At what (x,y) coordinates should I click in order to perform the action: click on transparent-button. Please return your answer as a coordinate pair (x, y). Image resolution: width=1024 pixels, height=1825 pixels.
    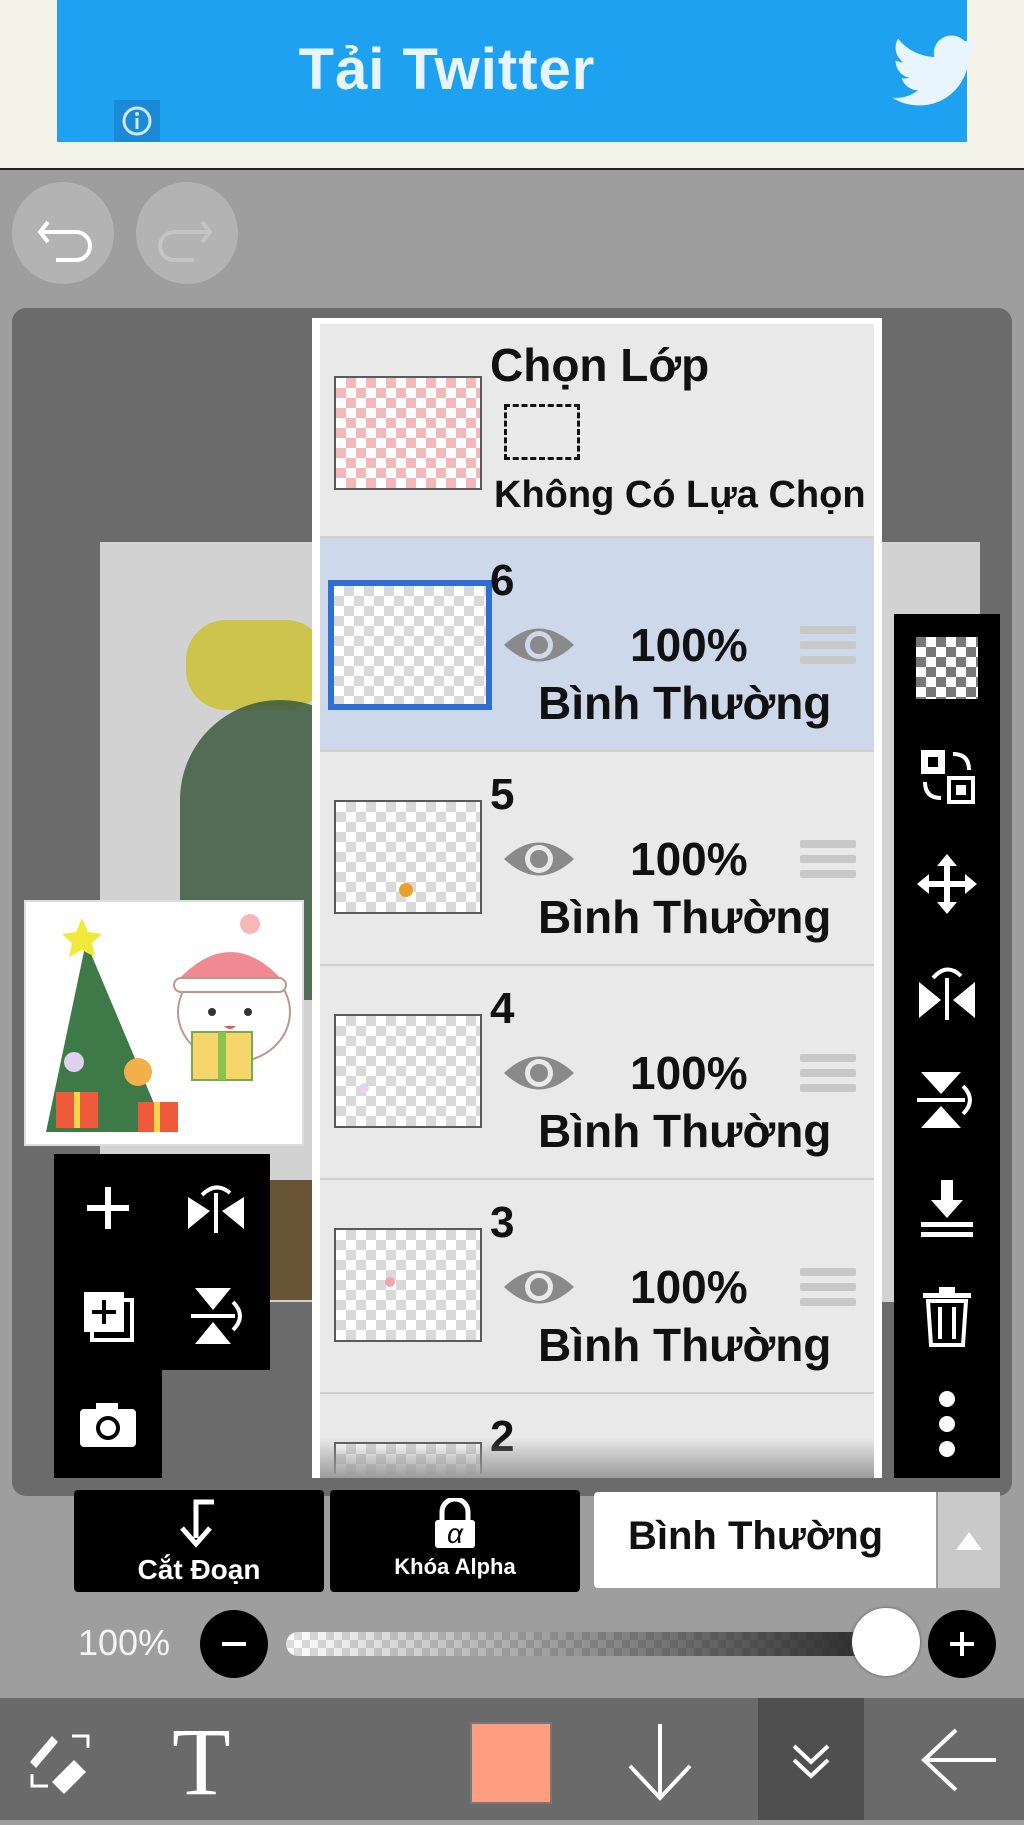
    Looking at the image, I should click on (947, 668).